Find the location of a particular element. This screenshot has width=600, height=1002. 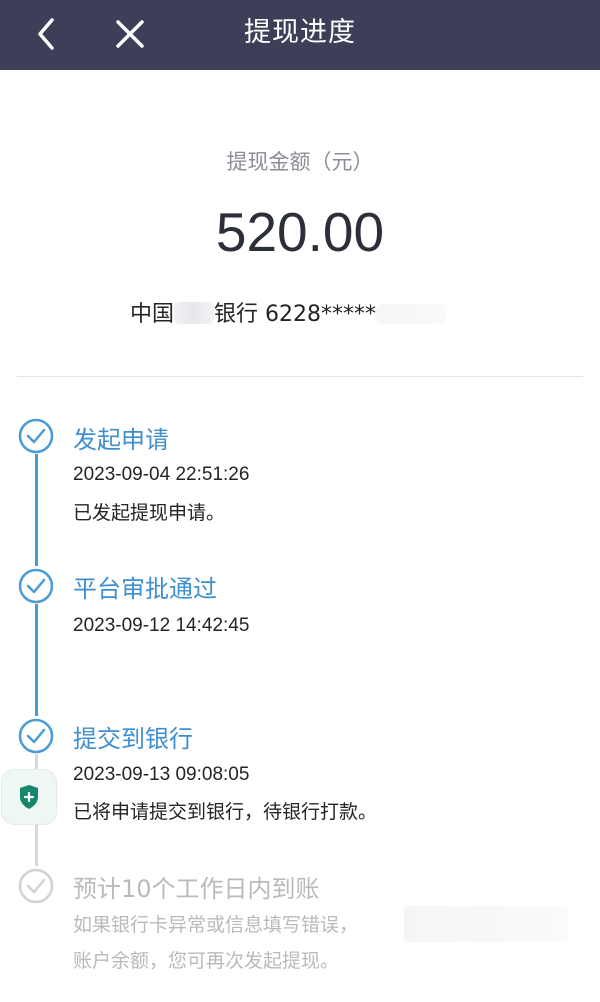

top-bar: 提现进度 is located at coordinates (300, 35).